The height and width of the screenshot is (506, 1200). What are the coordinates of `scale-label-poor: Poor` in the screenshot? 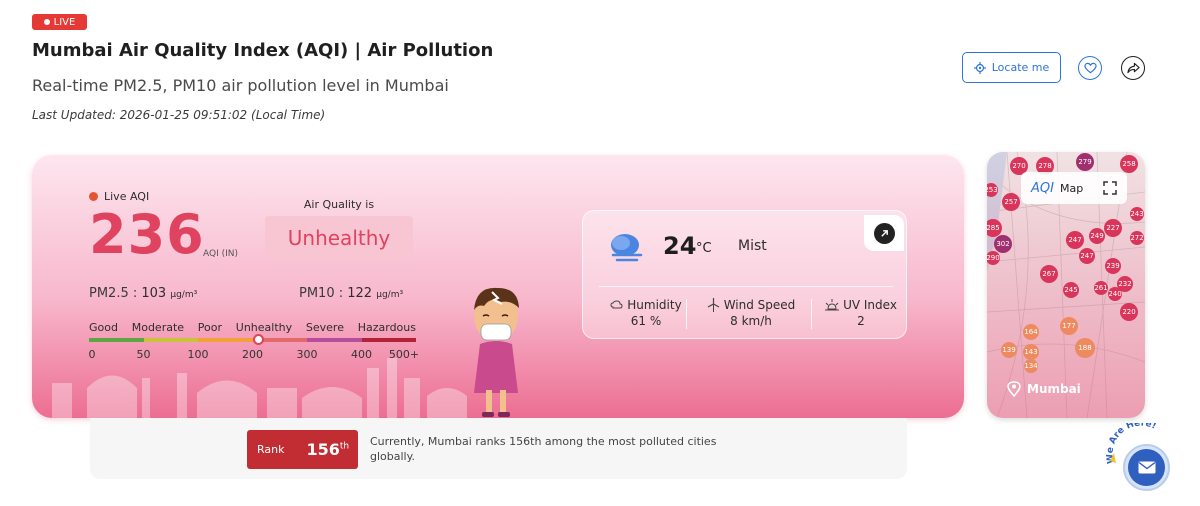 It's located at (210, 327).